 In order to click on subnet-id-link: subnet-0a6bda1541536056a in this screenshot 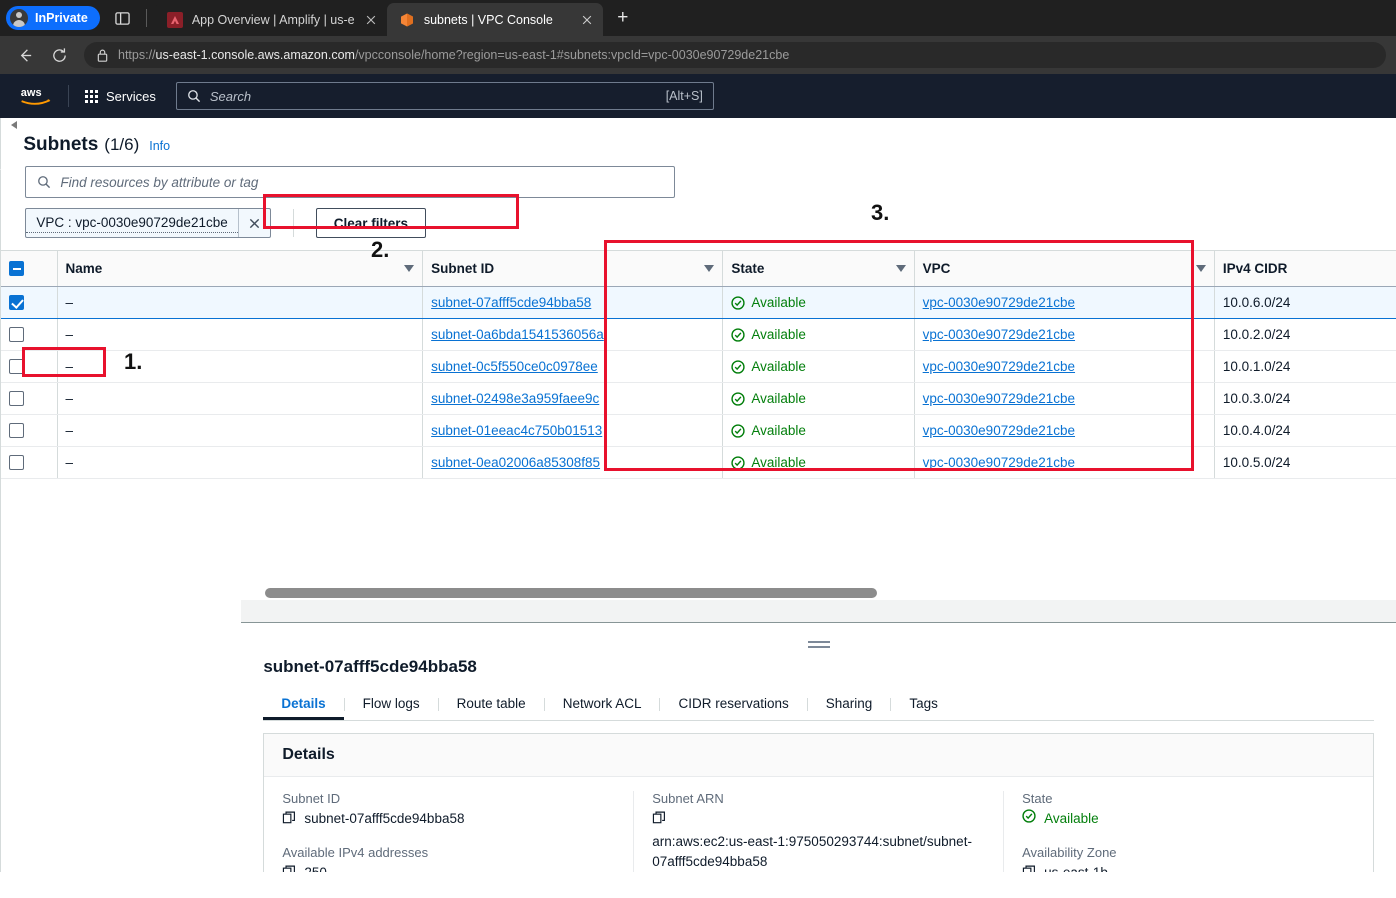, I will do `click(517, 334)`.